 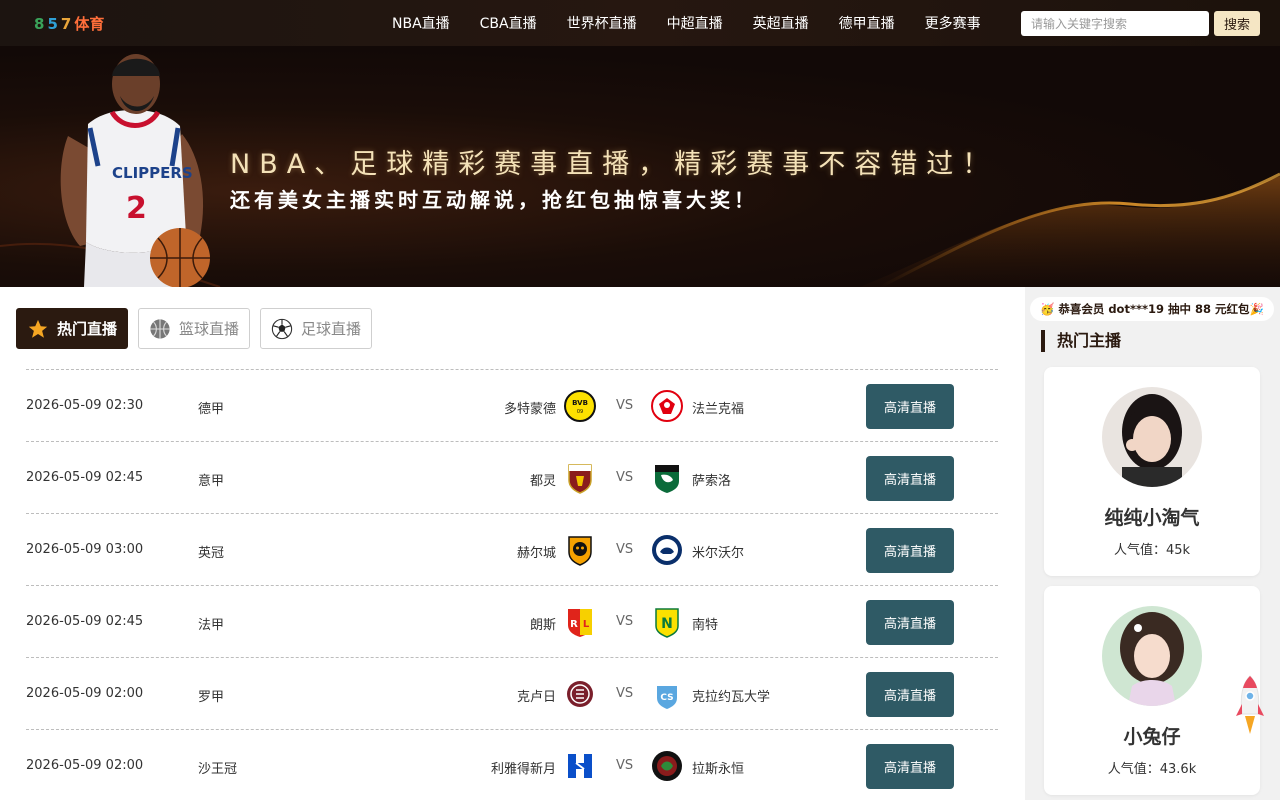 What do you see at coordinates (580, 694) in the screenshot?
I see `cfr-cluj-logo-icon` at bounding box center [580, 694].